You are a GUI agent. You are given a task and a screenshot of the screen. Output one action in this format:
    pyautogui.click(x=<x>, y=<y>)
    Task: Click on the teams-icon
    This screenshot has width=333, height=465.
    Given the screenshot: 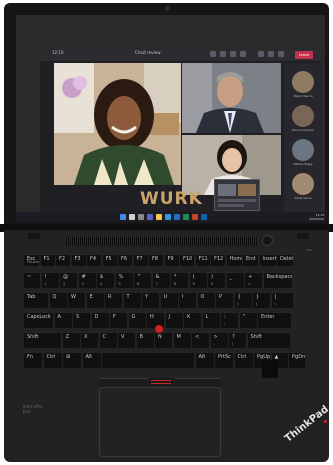 What is the action you would take?
    pyautogui.click(x=150, y=217)
    